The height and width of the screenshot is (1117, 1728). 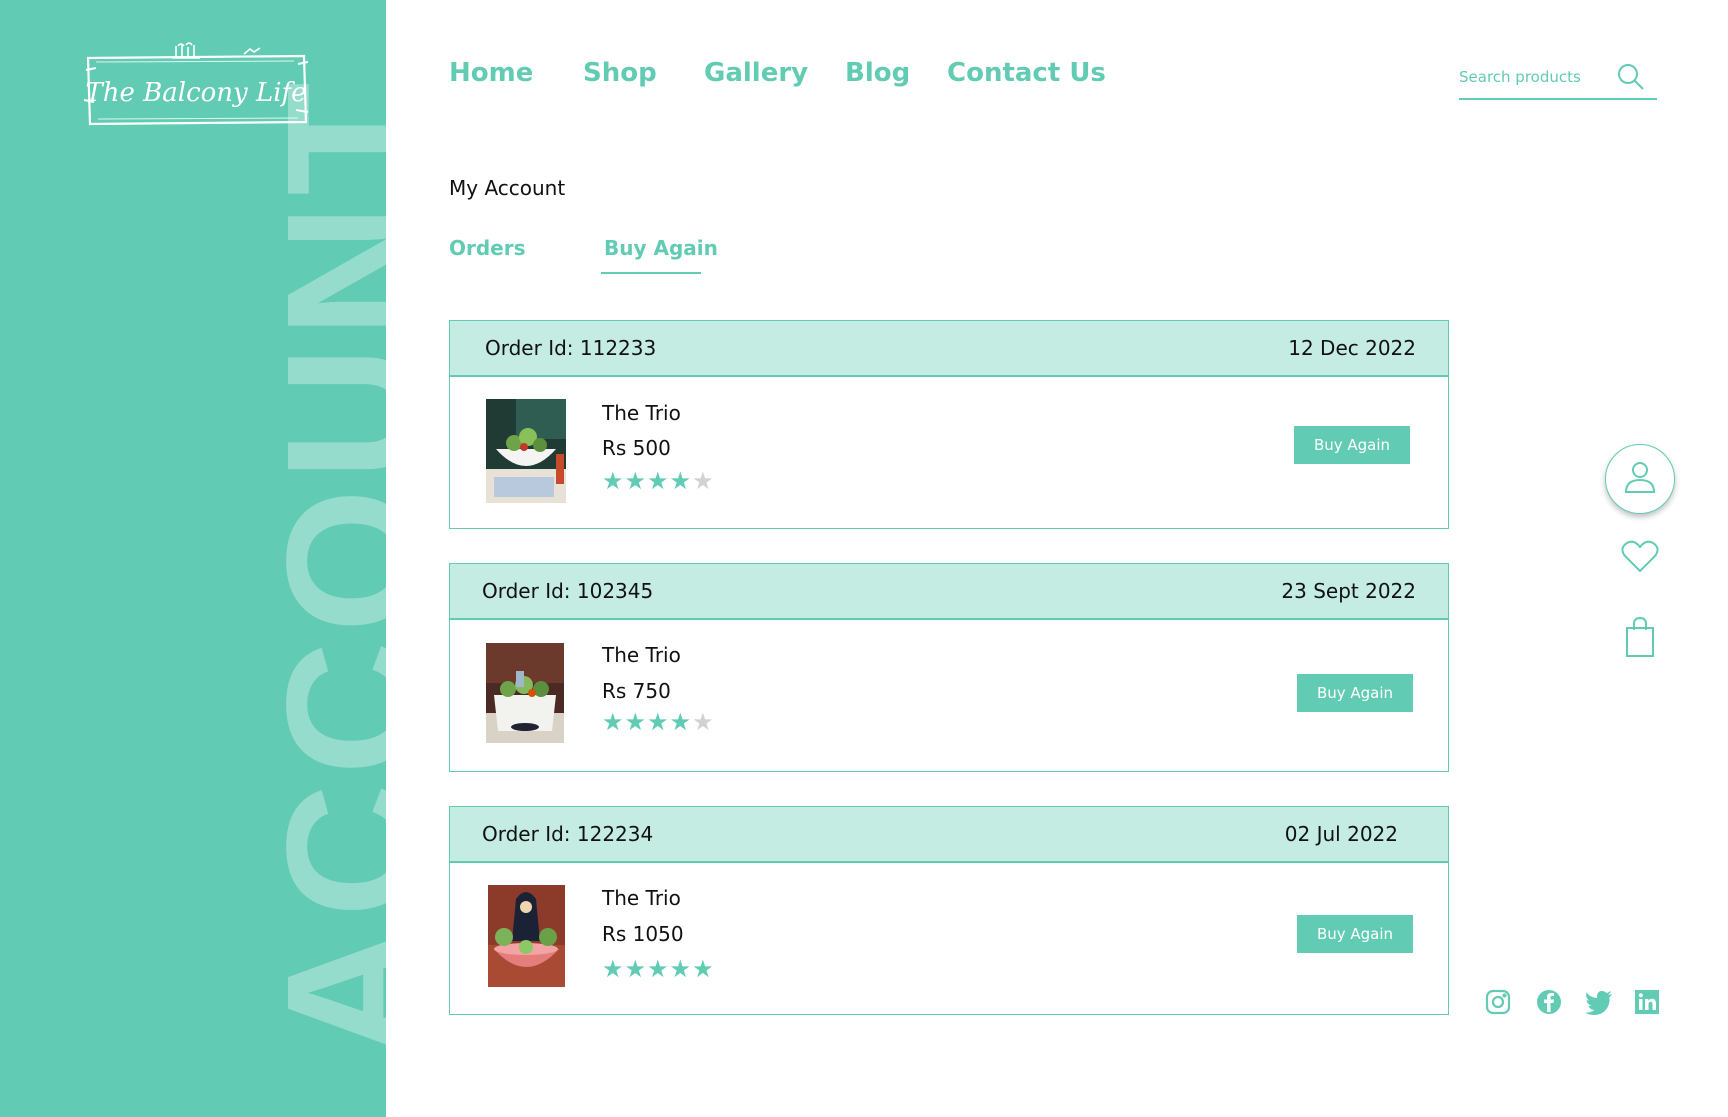 I want to click on product-price: Rs 750, so click(x=636, y=691).